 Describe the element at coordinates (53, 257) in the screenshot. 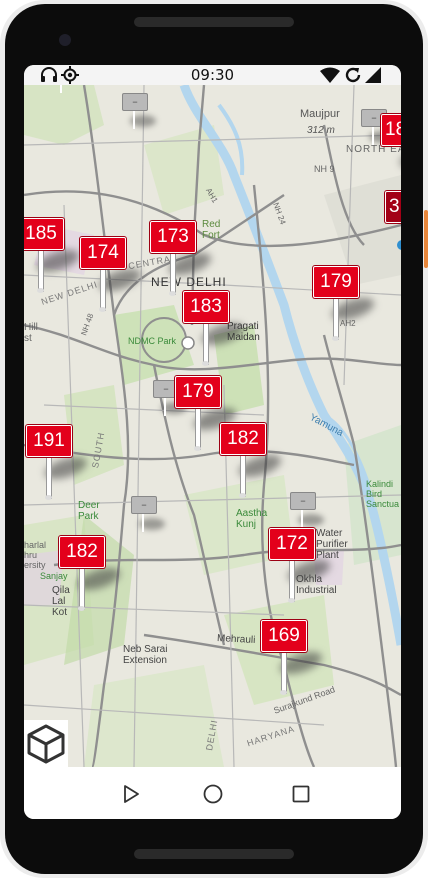

I see `aqi-marker: 185` at that location.